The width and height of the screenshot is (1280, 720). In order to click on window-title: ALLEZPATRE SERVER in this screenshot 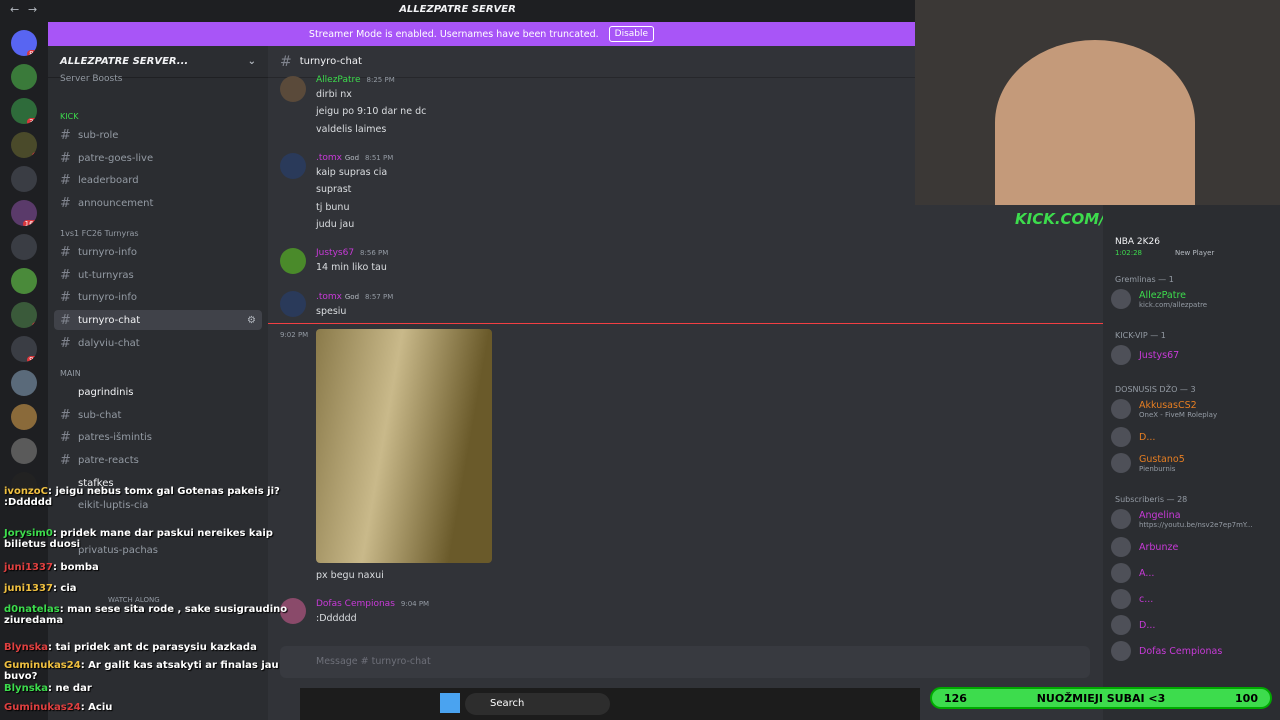, I will do `click(457, 9)`.